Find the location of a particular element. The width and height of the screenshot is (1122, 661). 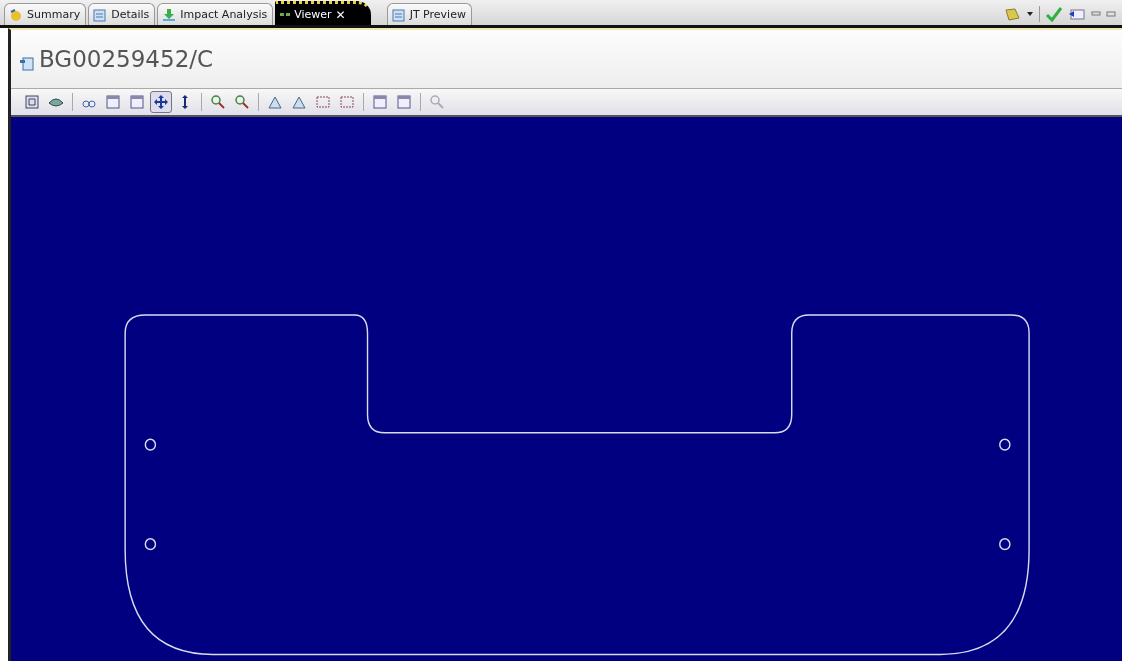

move-icon is located at coordinates (161, 102).